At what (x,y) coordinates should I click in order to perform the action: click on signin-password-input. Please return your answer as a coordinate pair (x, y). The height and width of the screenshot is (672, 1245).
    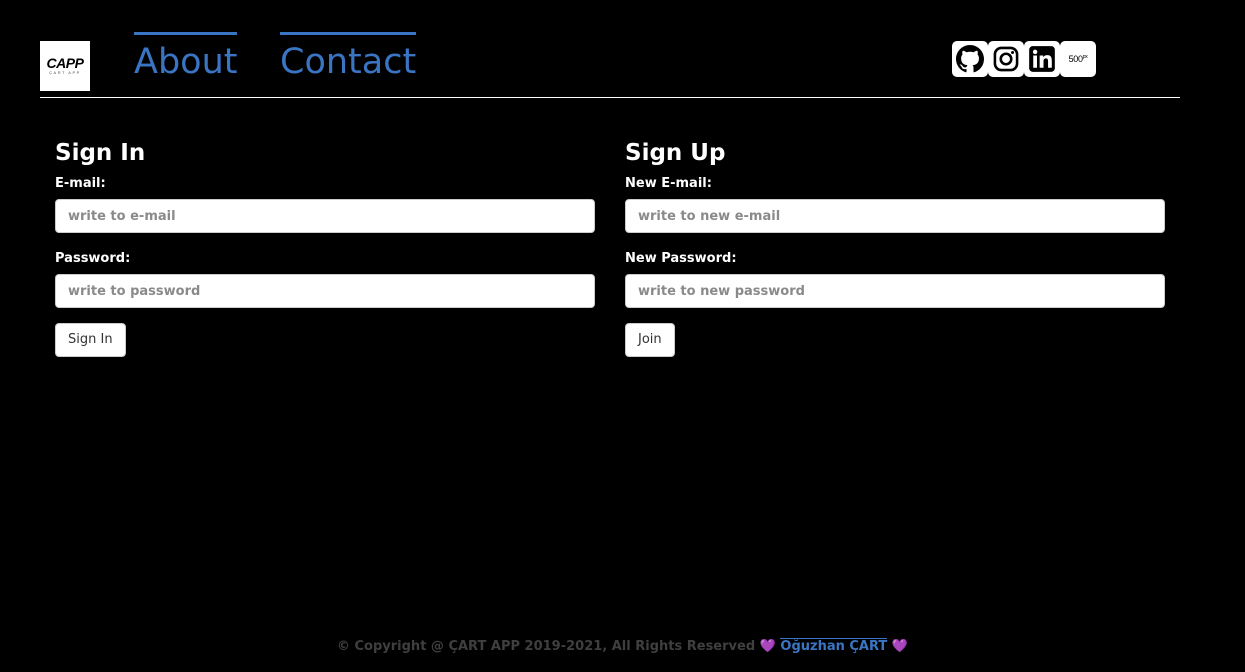
    Looking at the image, I should click on (325, 291).